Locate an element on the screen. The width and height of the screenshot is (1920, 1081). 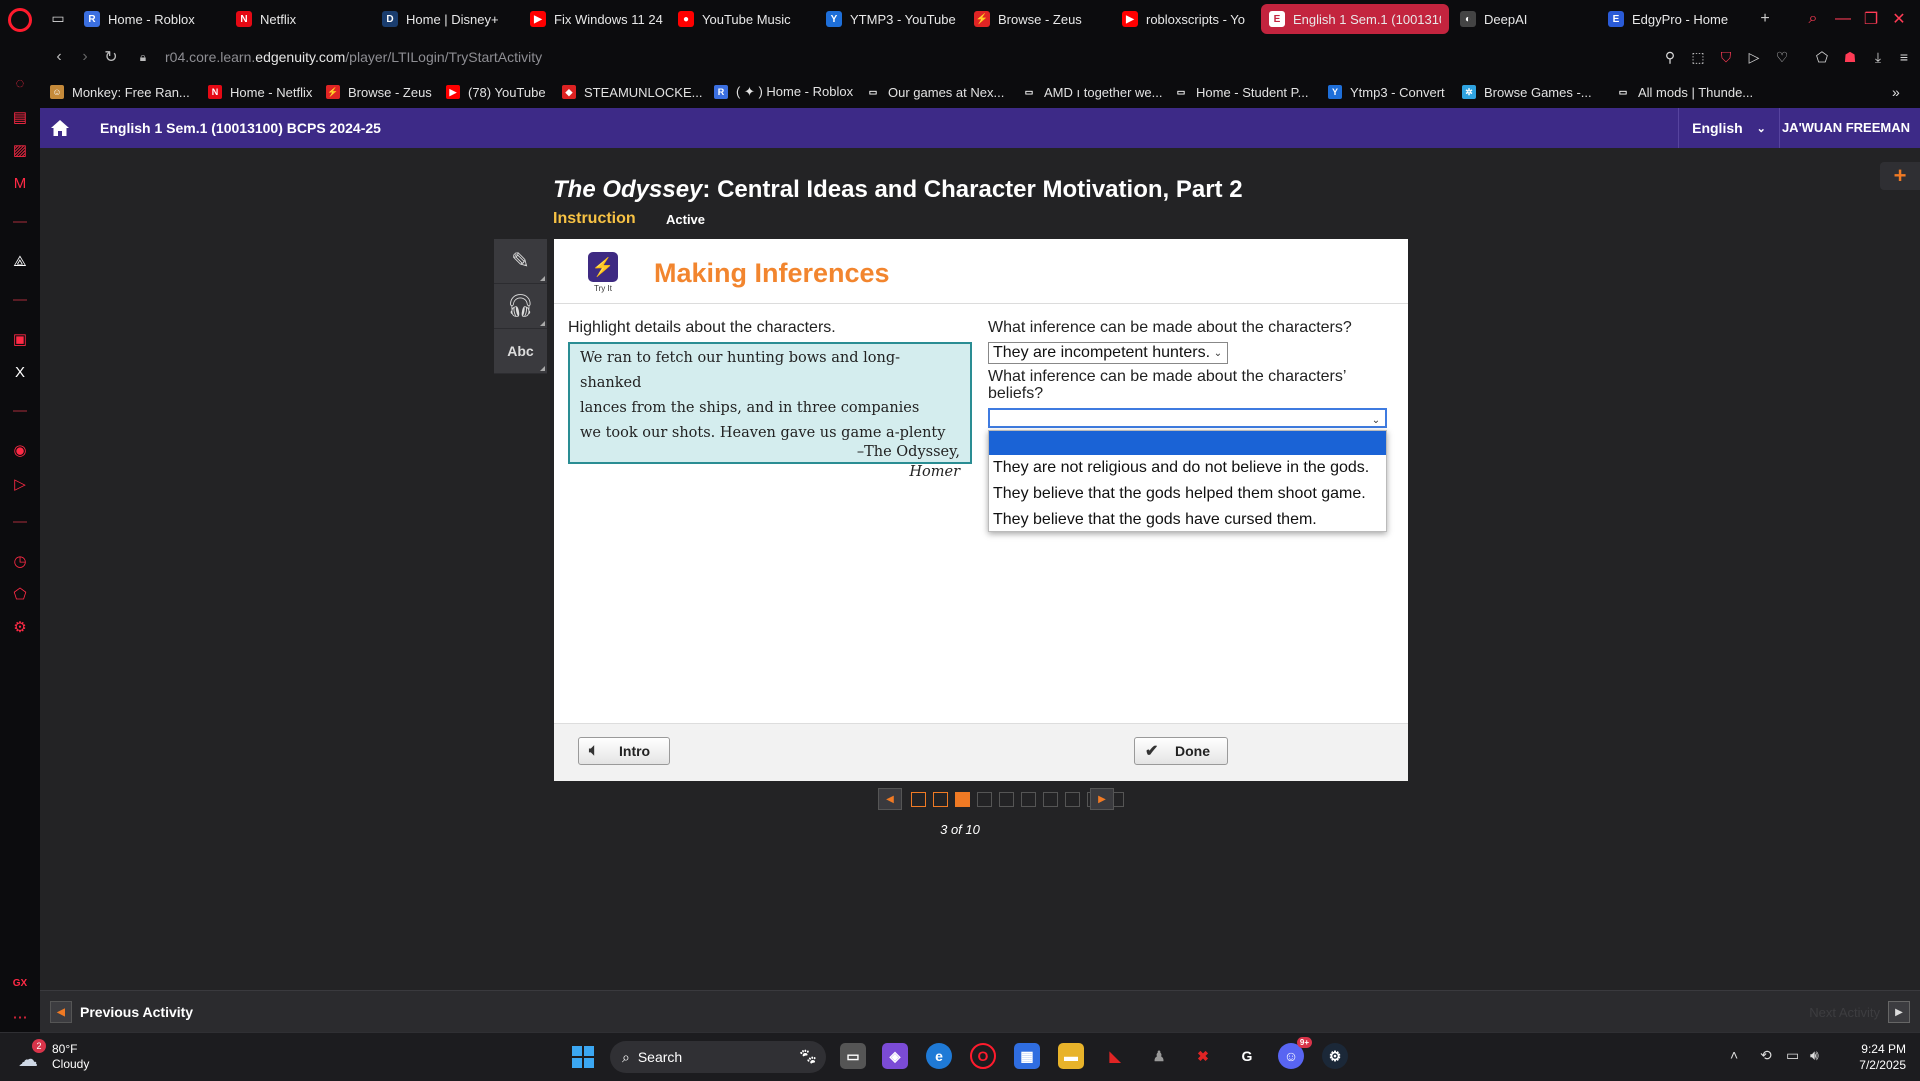
gmail-icon: M is located at coordinates (20, 183).